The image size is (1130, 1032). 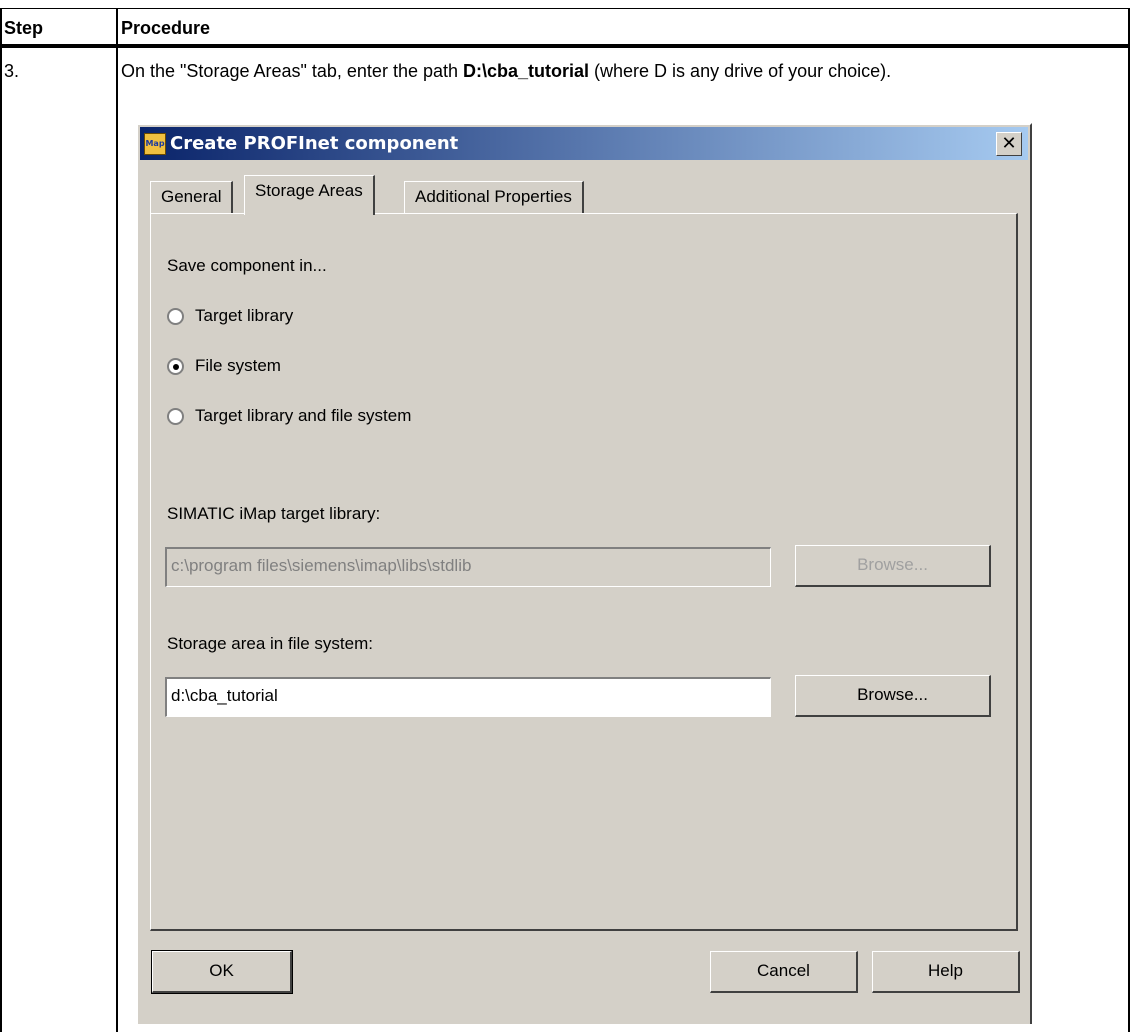 I want to click on radio-file-system, so click(x=175, y=366).